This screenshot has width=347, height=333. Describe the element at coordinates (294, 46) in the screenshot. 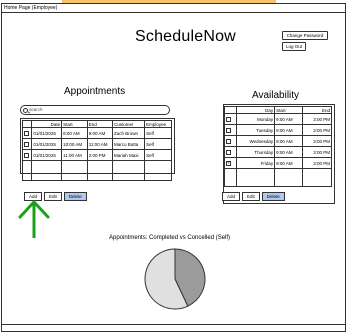

I see `log-out-button: Log Out` at that location.